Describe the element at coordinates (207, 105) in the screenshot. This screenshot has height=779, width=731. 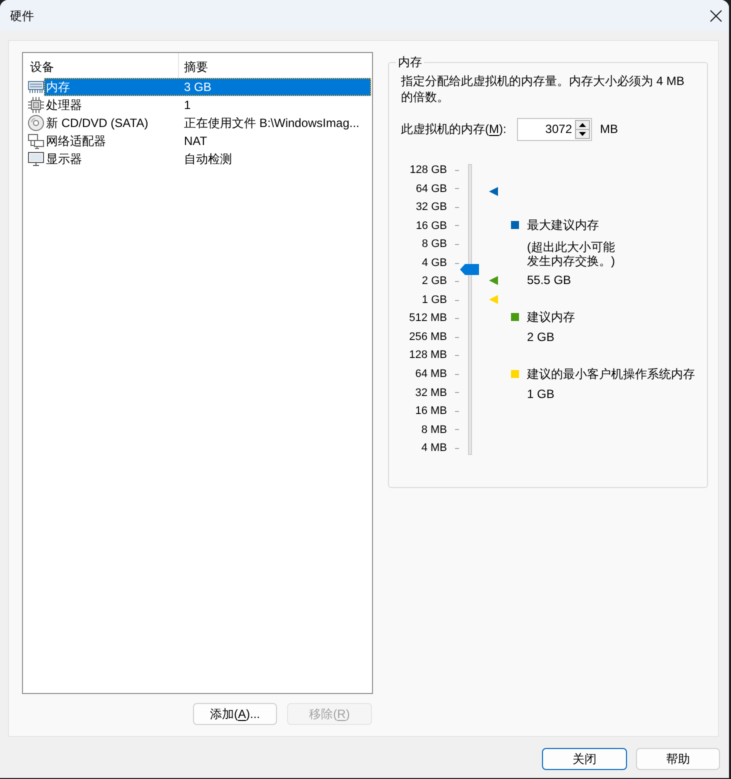
I see `device-row: 处理器 1` at that location.